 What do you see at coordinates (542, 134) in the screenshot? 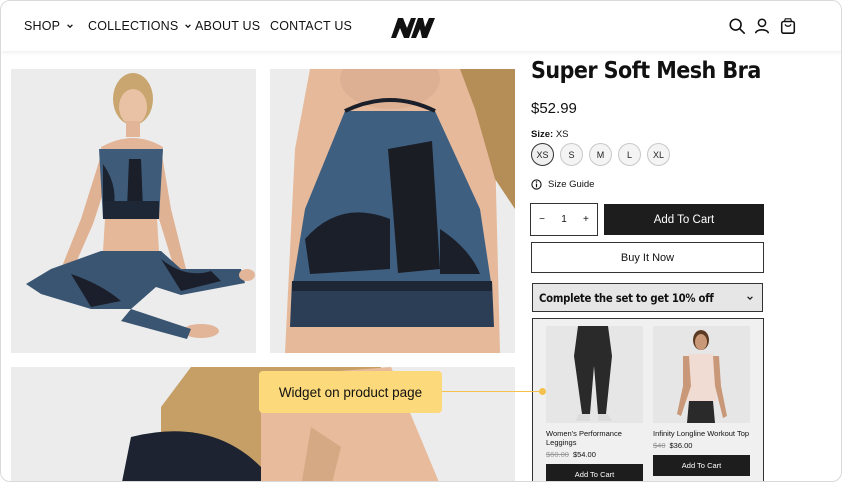
I see `size-label-text: Size:` at bounding box center [542, 134].